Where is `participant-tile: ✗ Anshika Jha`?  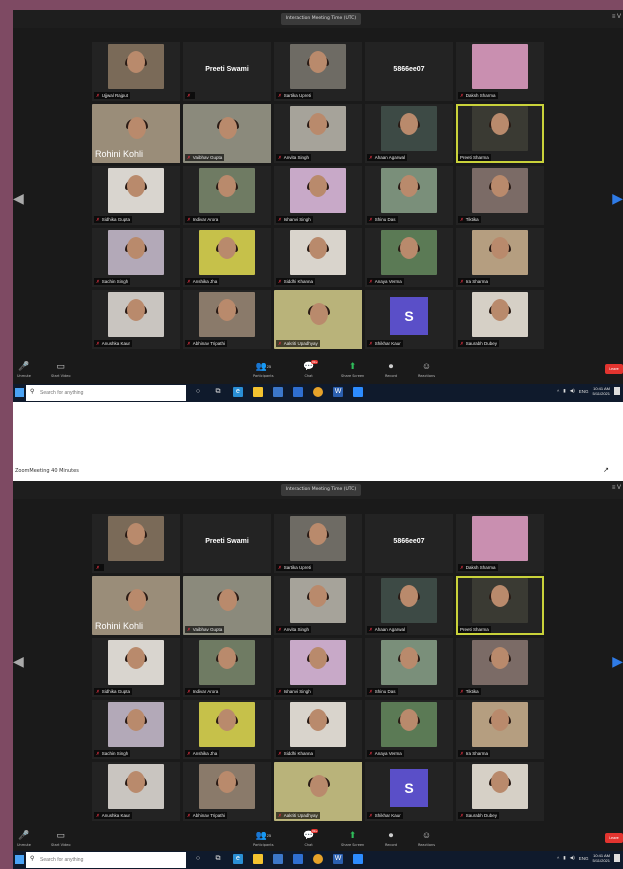 participant-tile: ✗ Anshika Jha is located at coordinates (227, 257).